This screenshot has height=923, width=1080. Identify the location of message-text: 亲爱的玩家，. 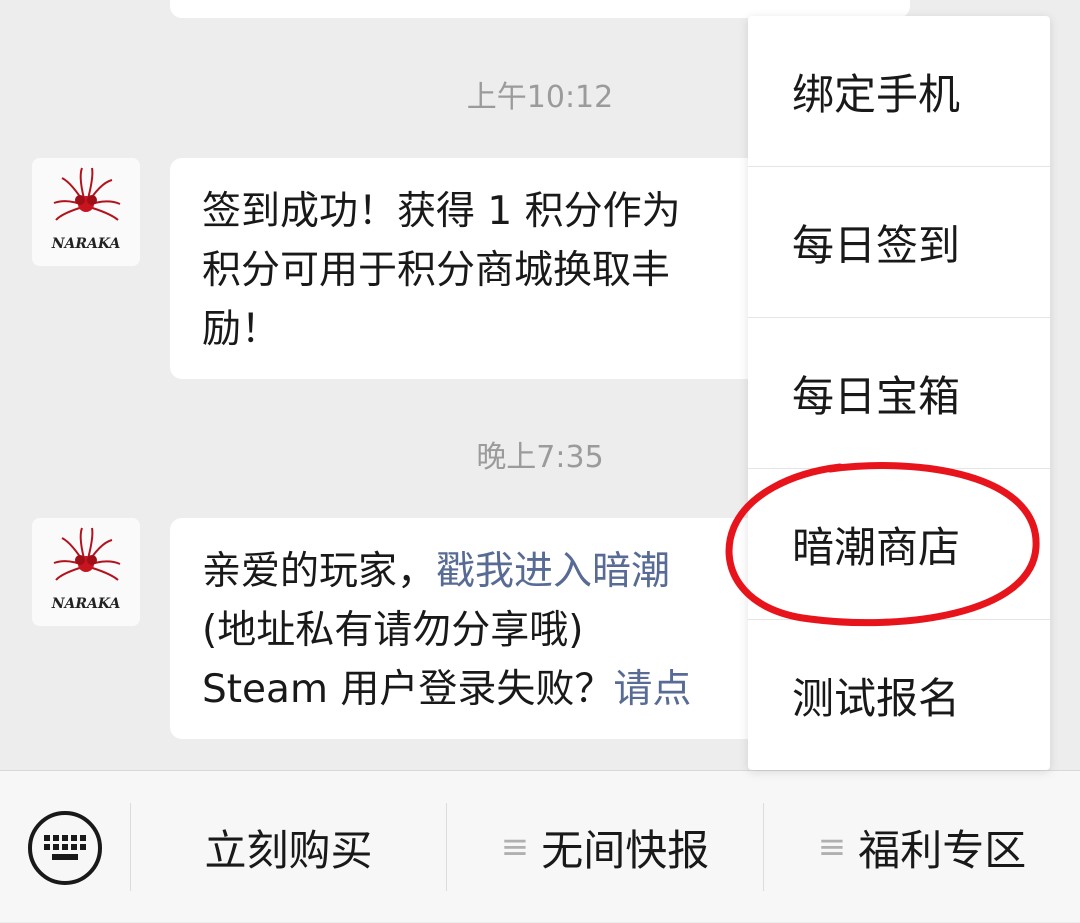
(319, 571).